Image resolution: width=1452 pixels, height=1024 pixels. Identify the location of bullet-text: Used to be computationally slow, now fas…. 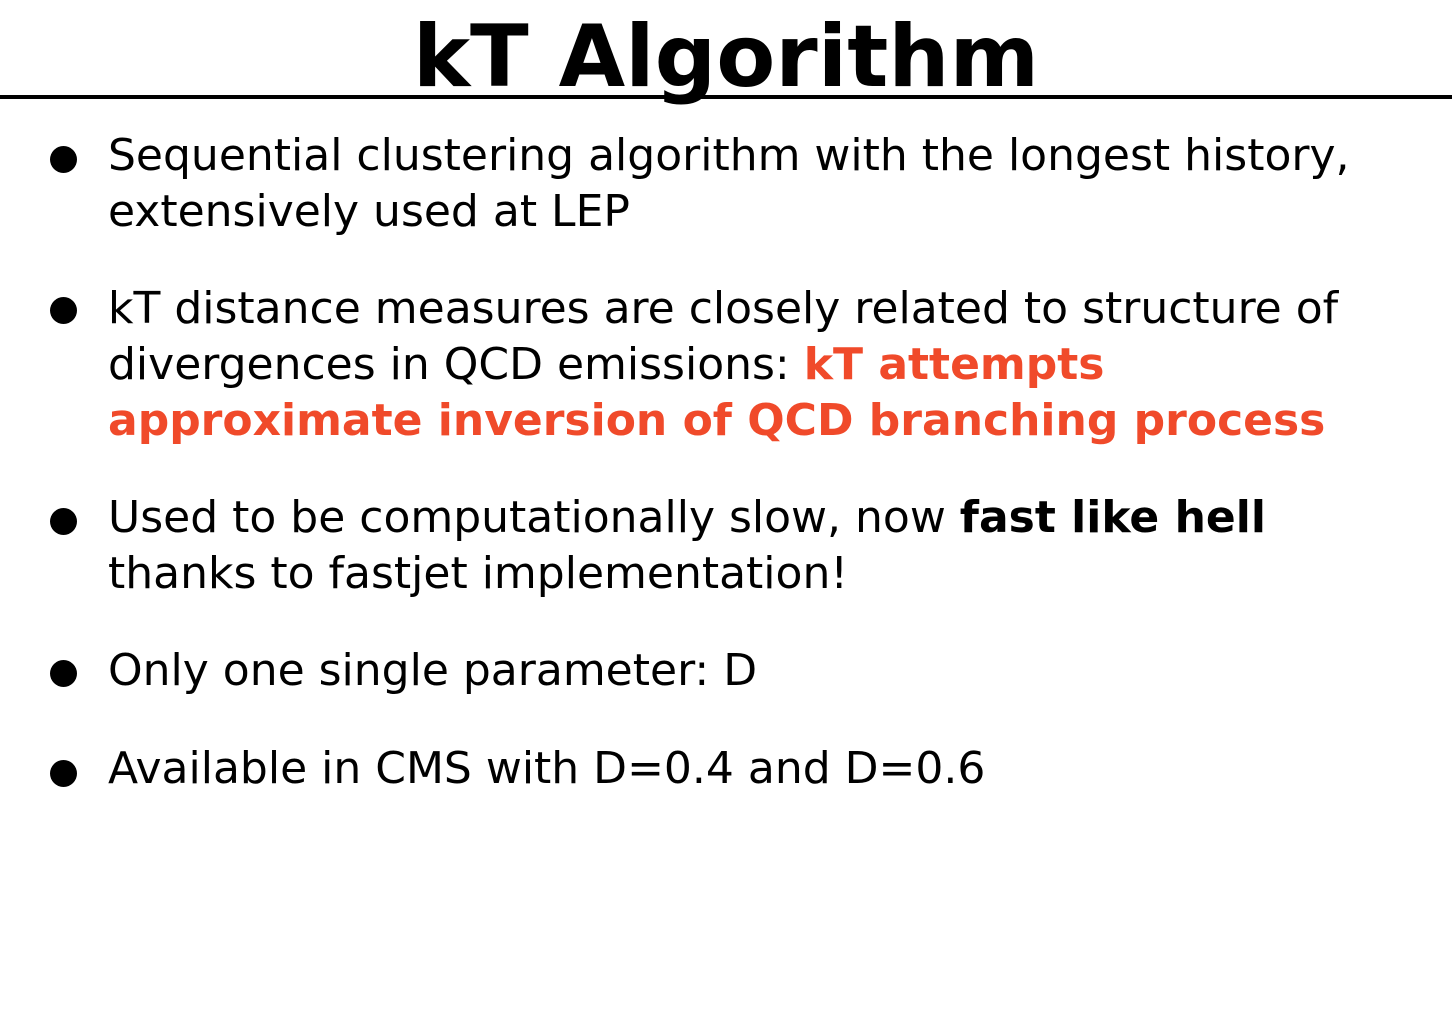
(768, 546).